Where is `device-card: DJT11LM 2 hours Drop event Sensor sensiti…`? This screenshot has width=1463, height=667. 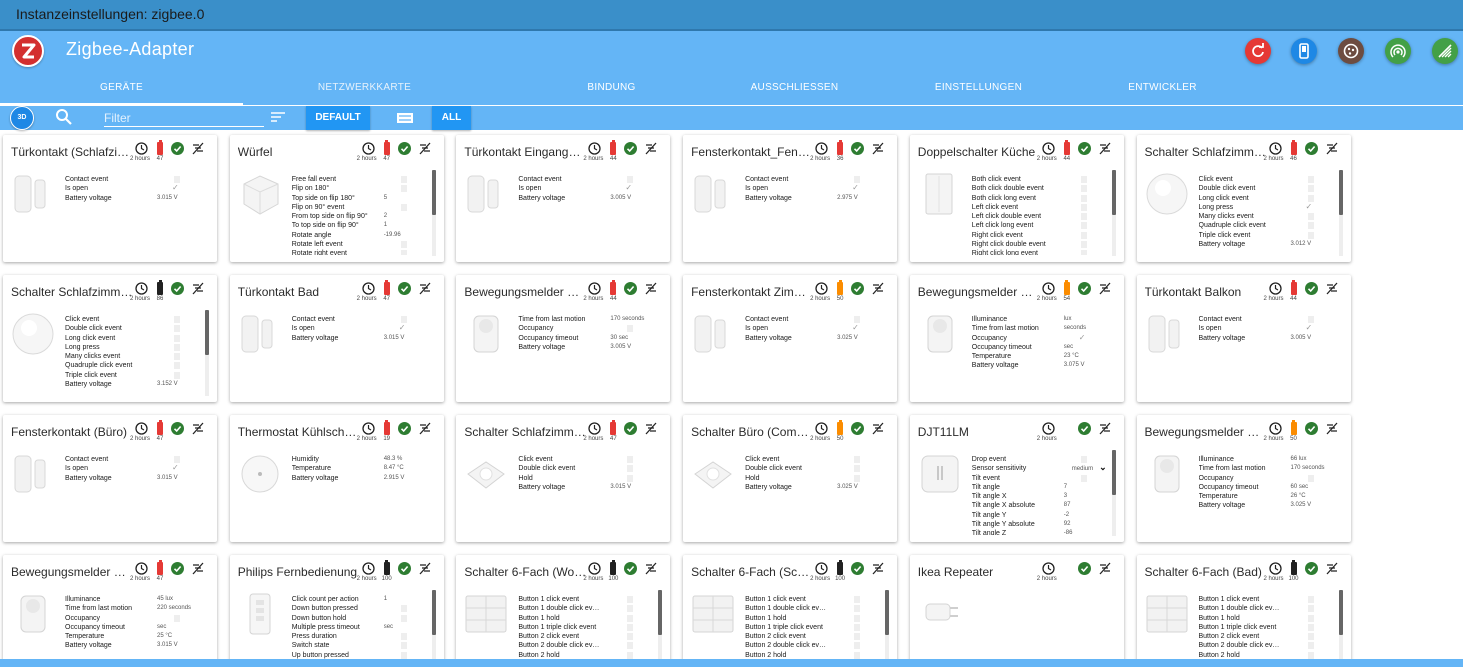 device-card: DJT11LM 2 hours Drop event Sensor sensiti… is located at coordinates (1016, 478).